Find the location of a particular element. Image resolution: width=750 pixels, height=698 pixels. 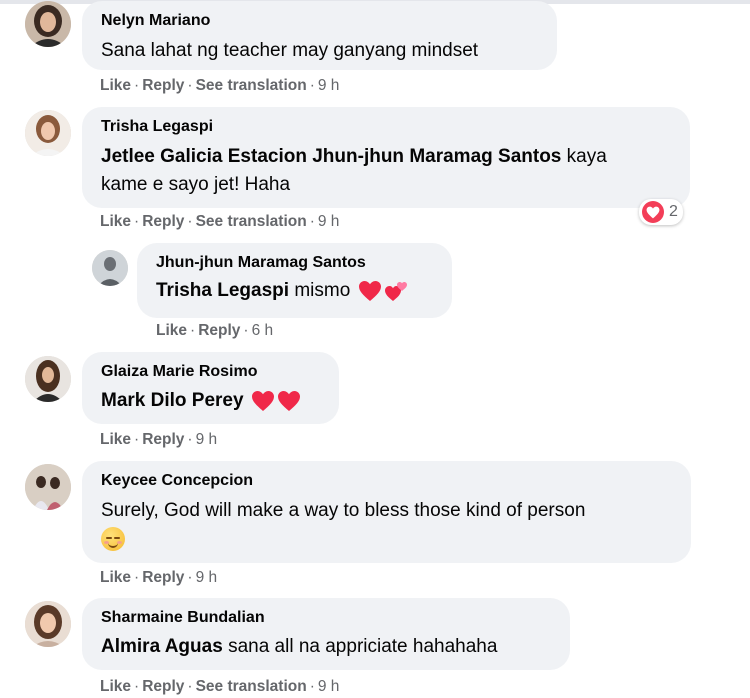

commenter-name: Nelyn Mariano is located at coordinates (321, 21).